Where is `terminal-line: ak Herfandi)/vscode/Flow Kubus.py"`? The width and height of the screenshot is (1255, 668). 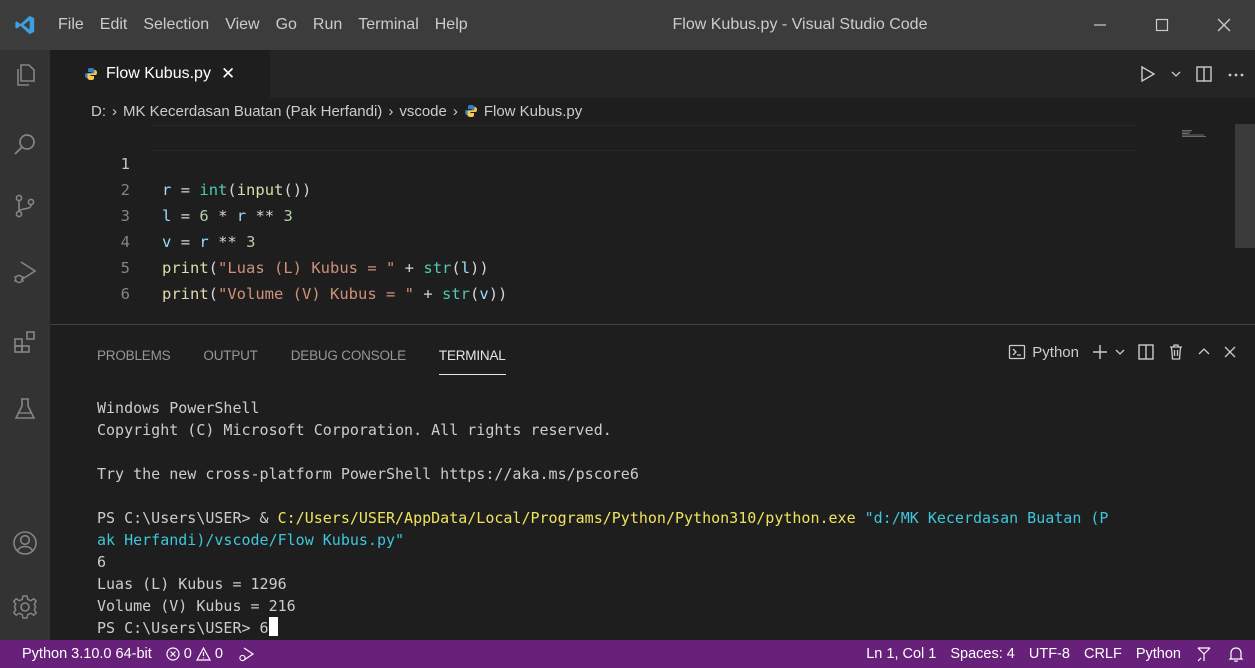 terminal-line: ak Herfandi)/vscode/Flow Kubus.py" is located at coordinates (251, 540).